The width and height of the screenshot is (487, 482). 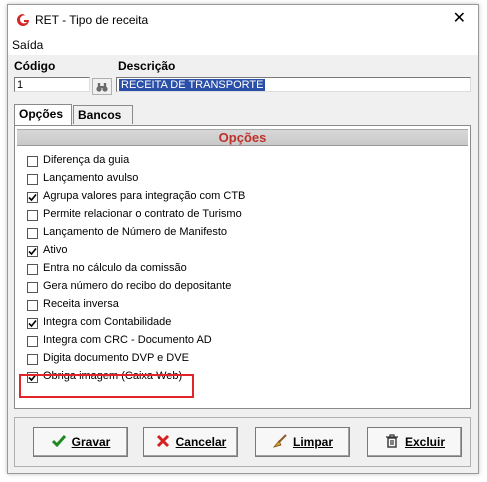 What do you see at coordinates (280, 442) in the screenshot?
I see `broom-icon` at bounding box center [280, 442].